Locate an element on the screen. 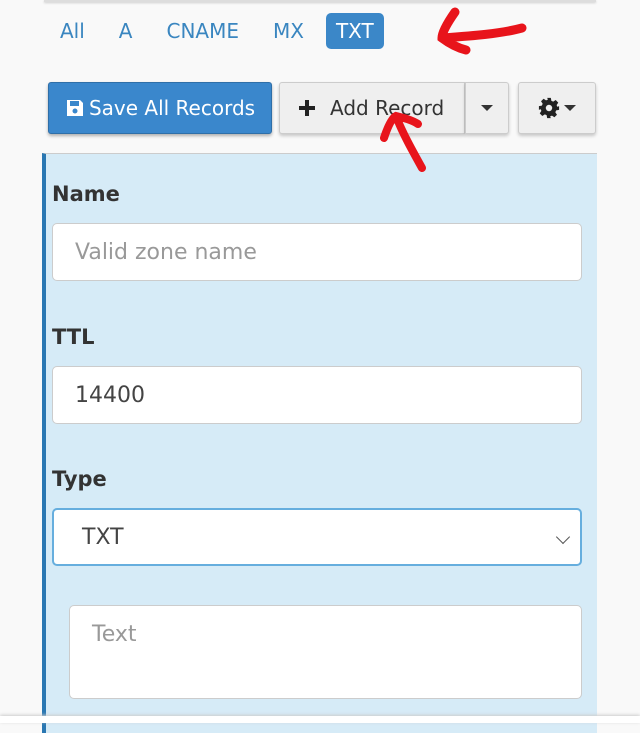 This screenshot has width=640, height=733. top-divider is located at coordinates (320, 1).